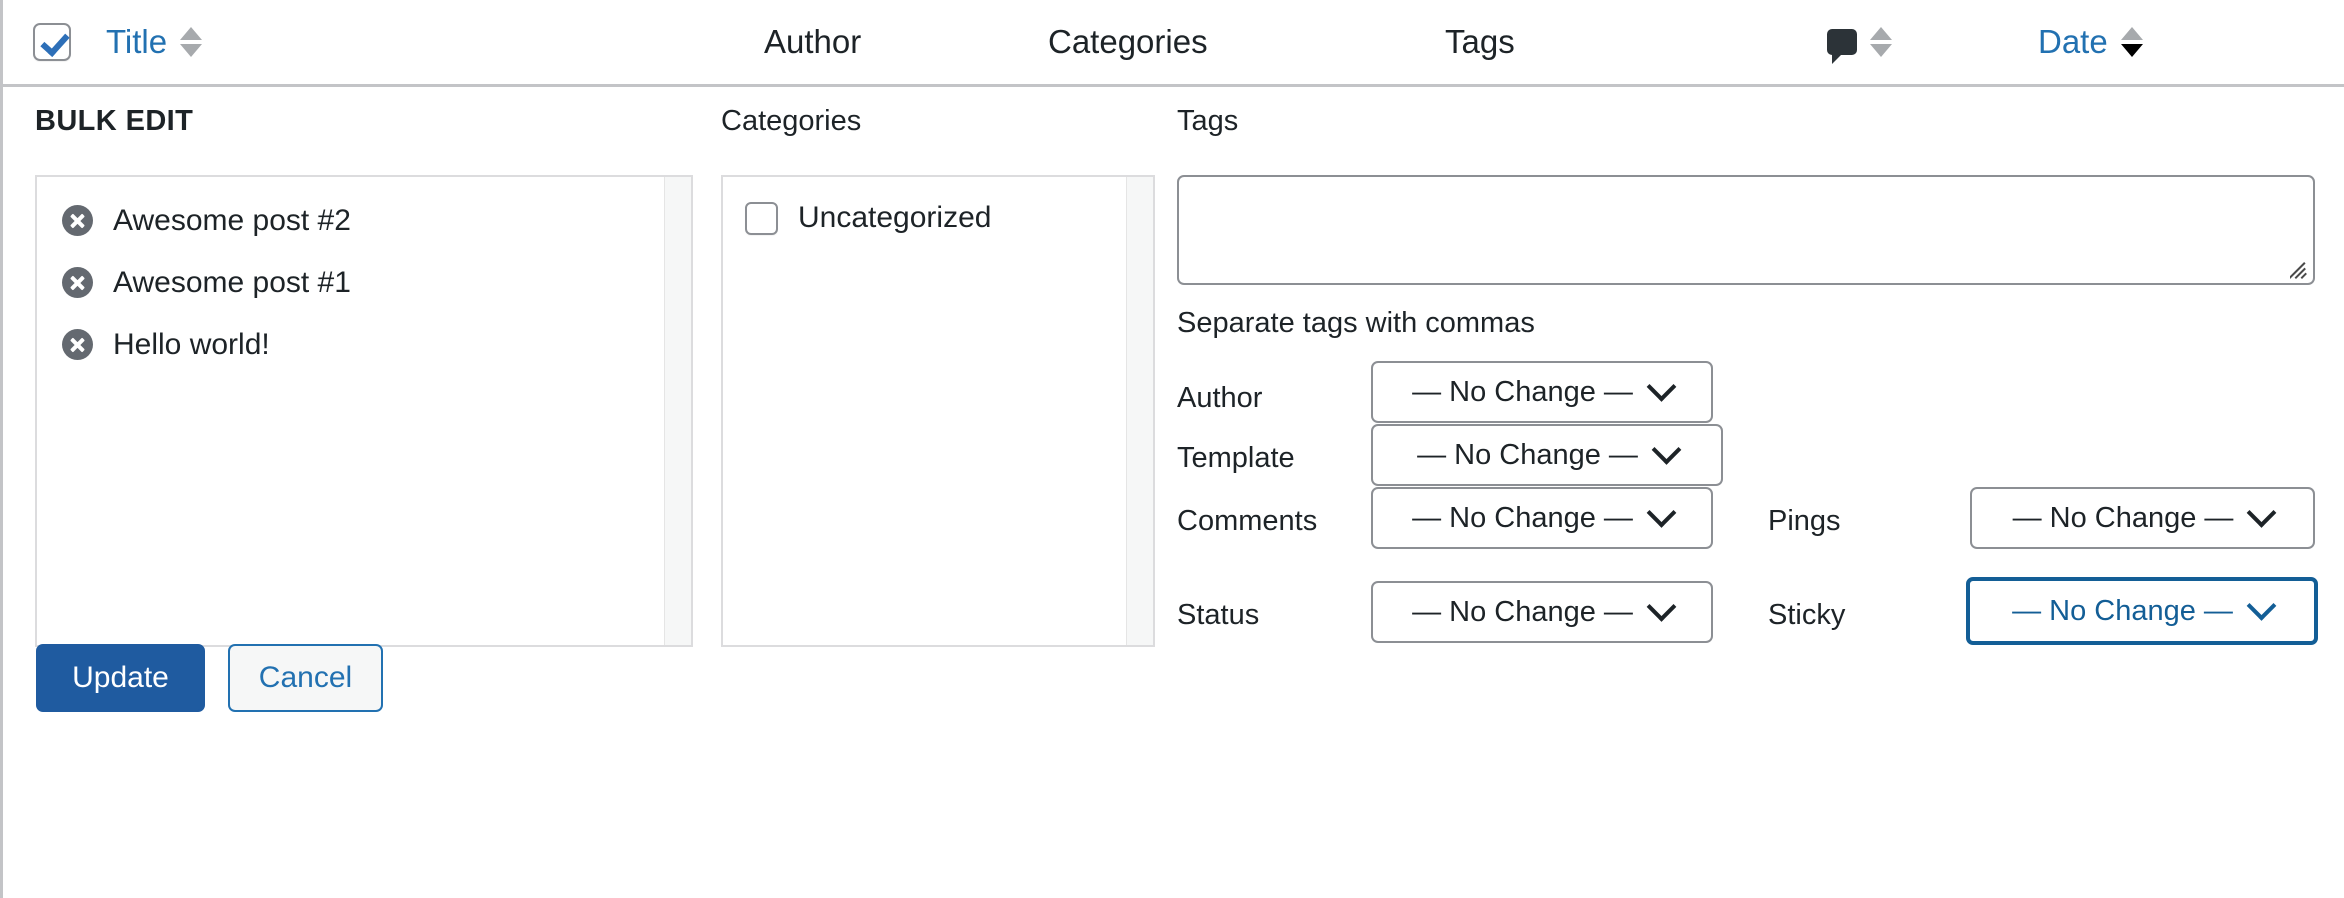 This screenshot has width=2344, height=898. What do you see at coordinates (1522, 611) in the screenshot?
I see `status-select-value: — No Change —` at bounding box center [1522, 611].